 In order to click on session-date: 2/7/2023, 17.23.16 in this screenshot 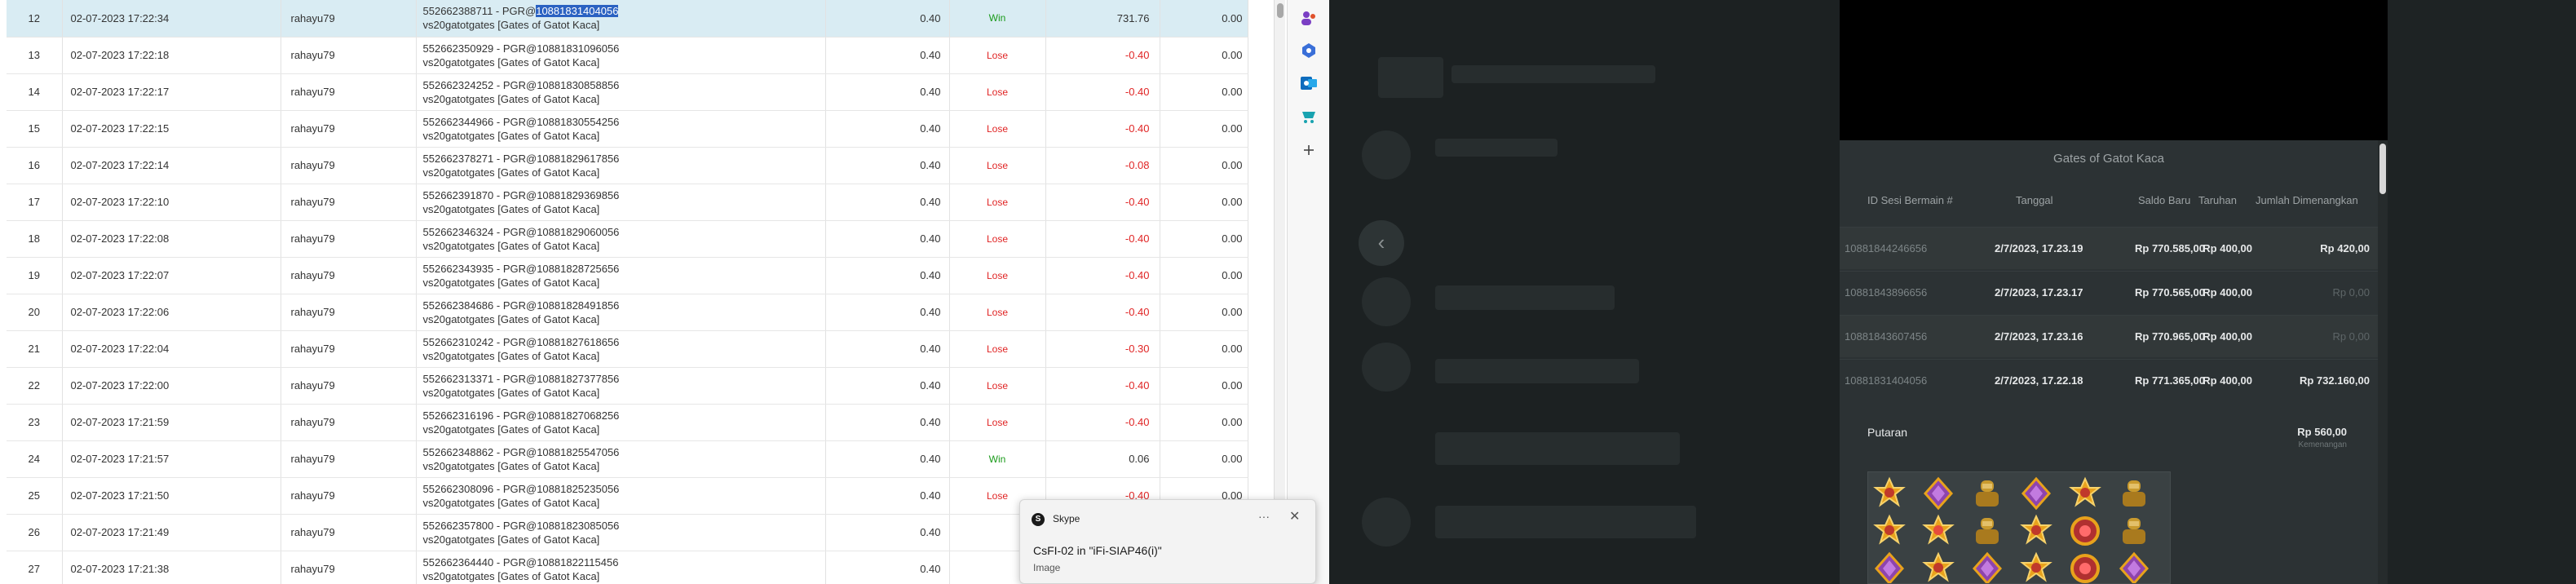, I will do `click(2039, 336)`.